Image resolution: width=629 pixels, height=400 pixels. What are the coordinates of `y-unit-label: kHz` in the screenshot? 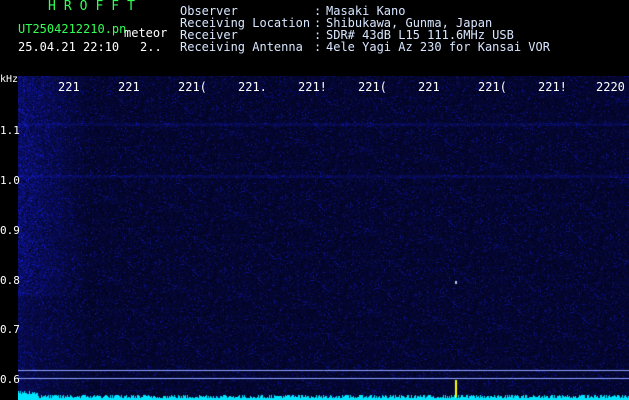 It's located at (9, 79).